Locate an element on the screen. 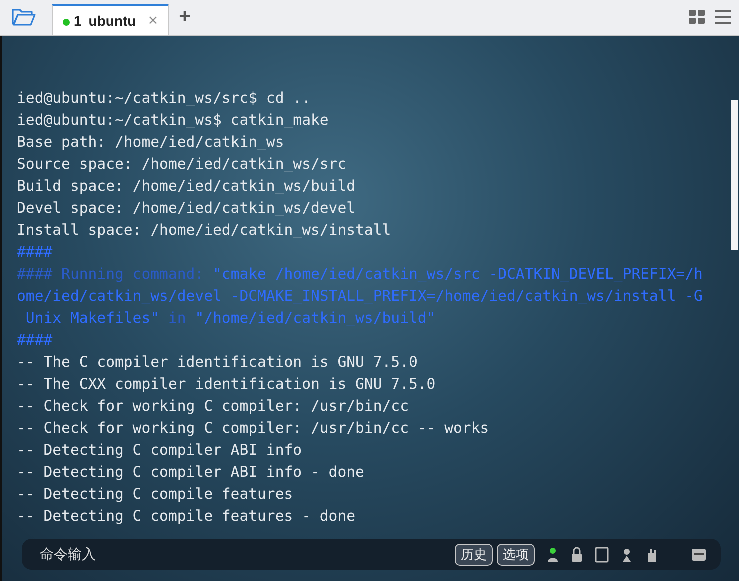 The height and width of the screenshot is (581, 739). terminal-line: -- Check for working C compiler: /usr/bin/cc is located at coordinates (213, 407).